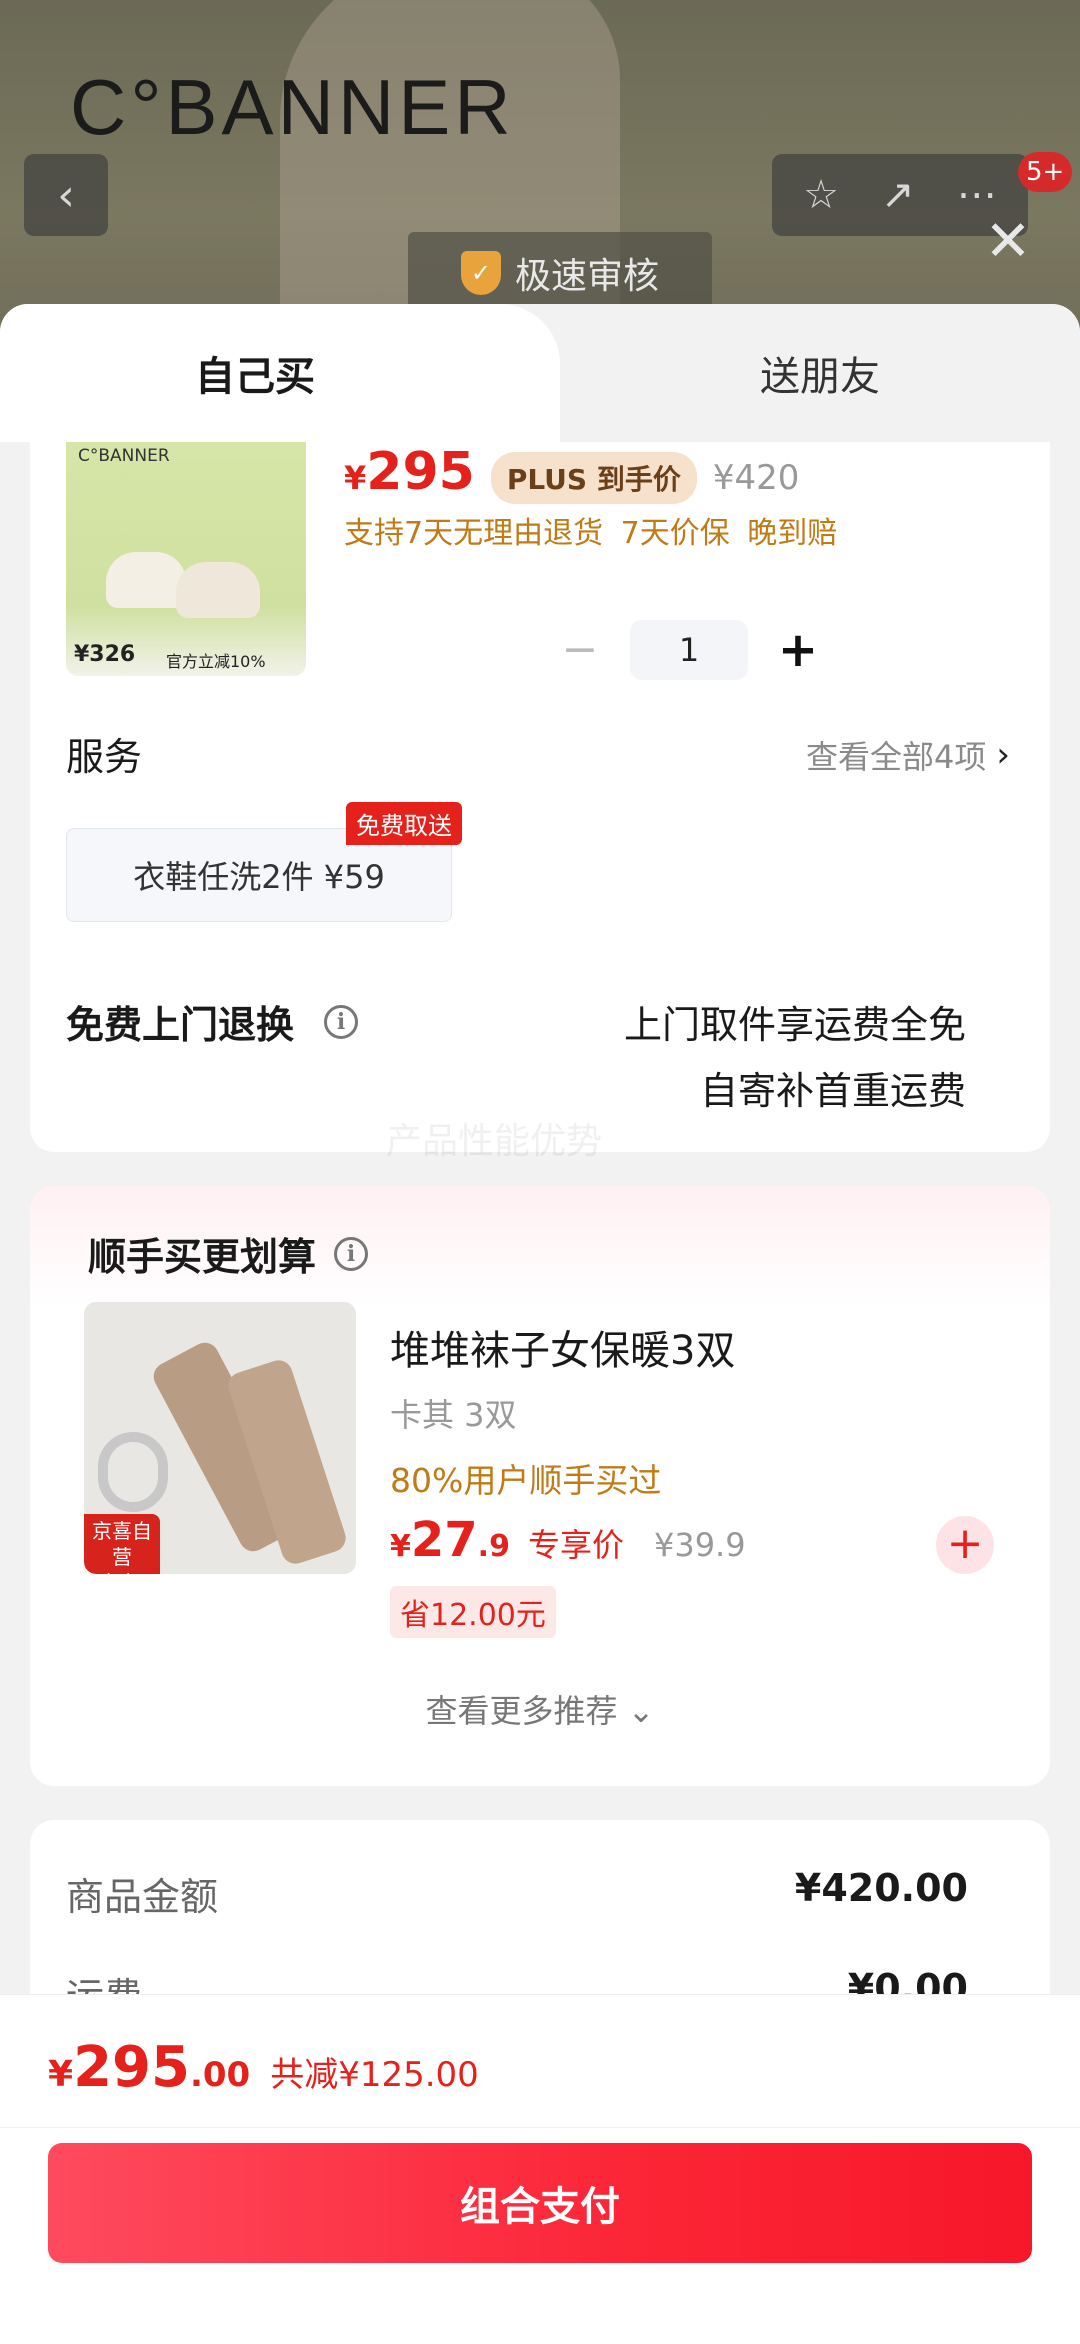 The image size is (1080, 2344). Describe the element at coordinates (180, 1025) in the screenshot. I see `free-return-label: 免费上门退换` at that location.